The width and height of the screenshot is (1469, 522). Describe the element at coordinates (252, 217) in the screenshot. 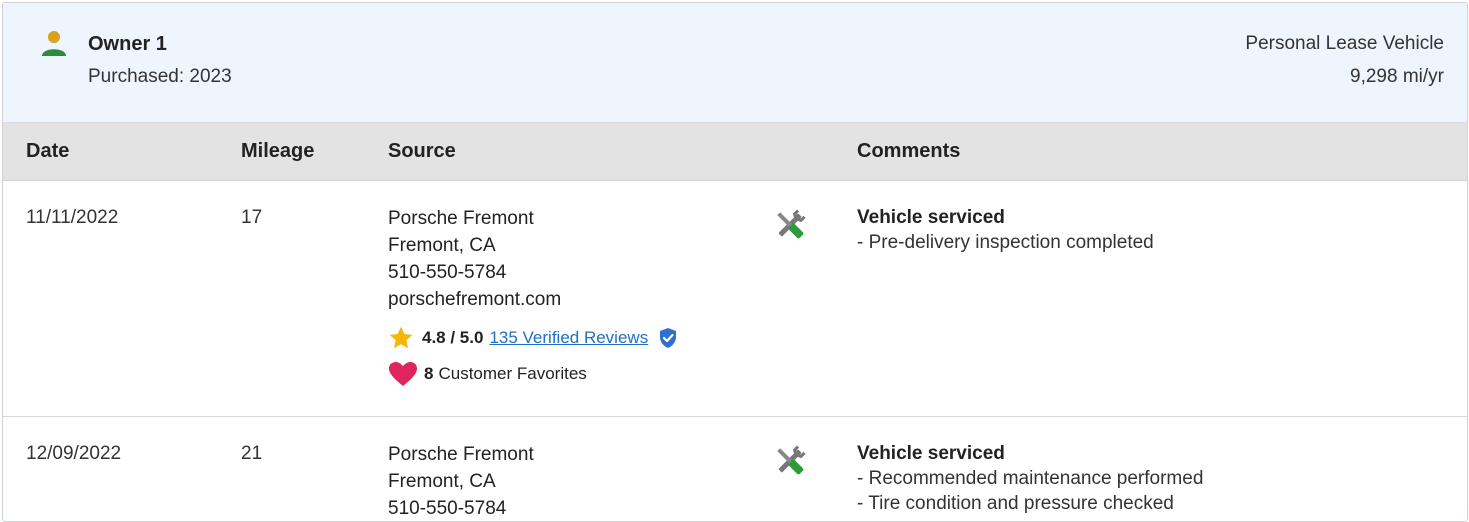

I see `record-mileage: 17` at that location.